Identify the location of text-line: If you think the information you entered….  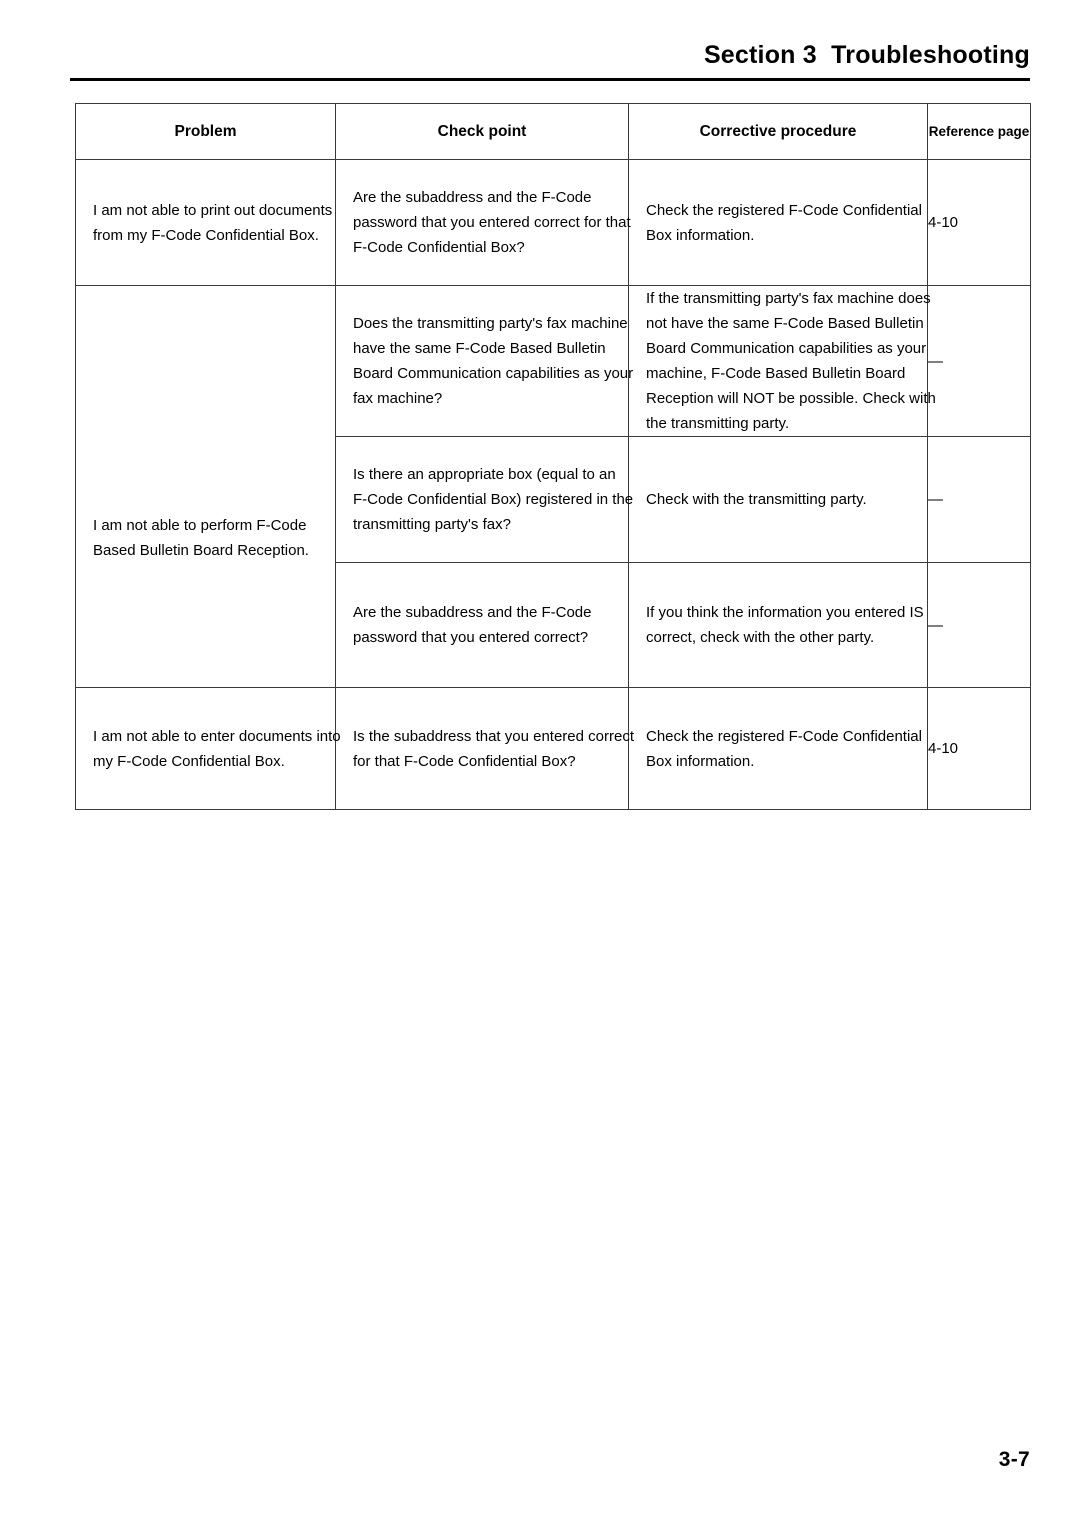
(785, 612).